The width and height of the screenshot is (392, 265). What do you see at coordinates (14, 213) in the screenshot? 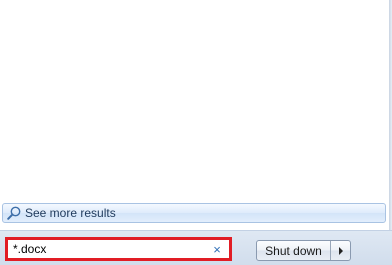
I see `search-icon` at bounding box center [14, 213].